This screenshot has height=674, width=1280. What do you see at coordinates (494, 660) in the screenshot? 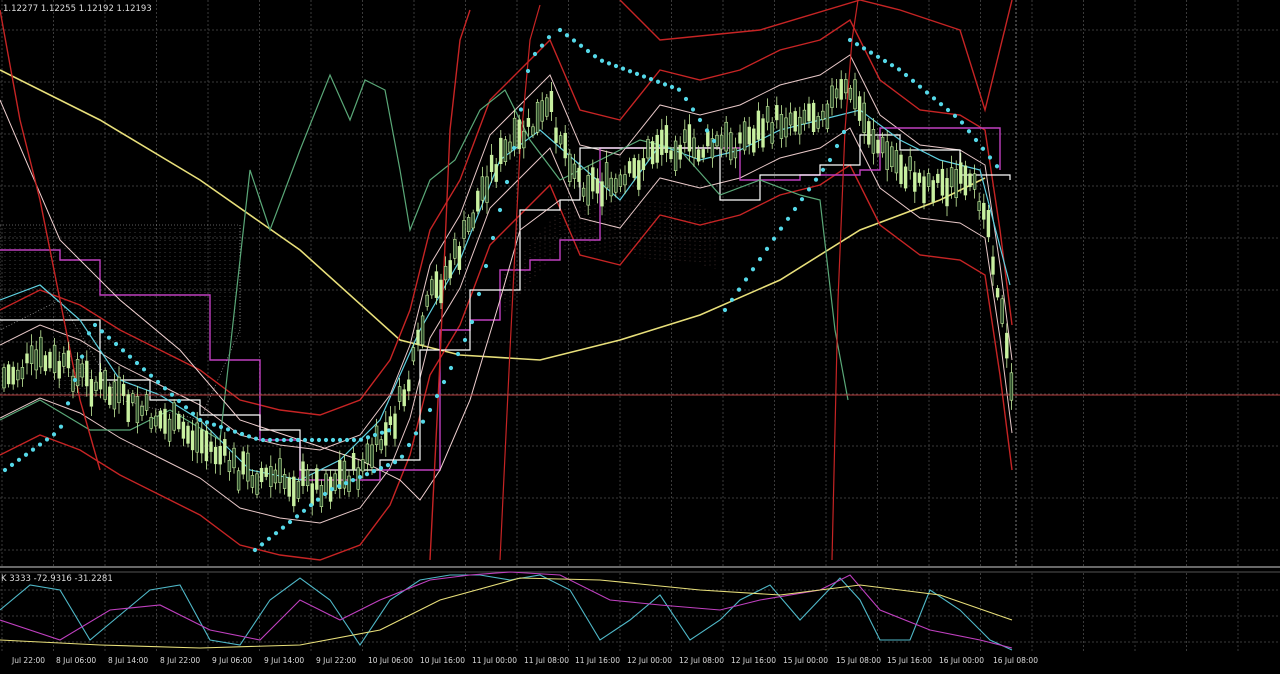
I see `x-axis-tick-label: 11 Jul 00:00` at bounding box center [494, 660].